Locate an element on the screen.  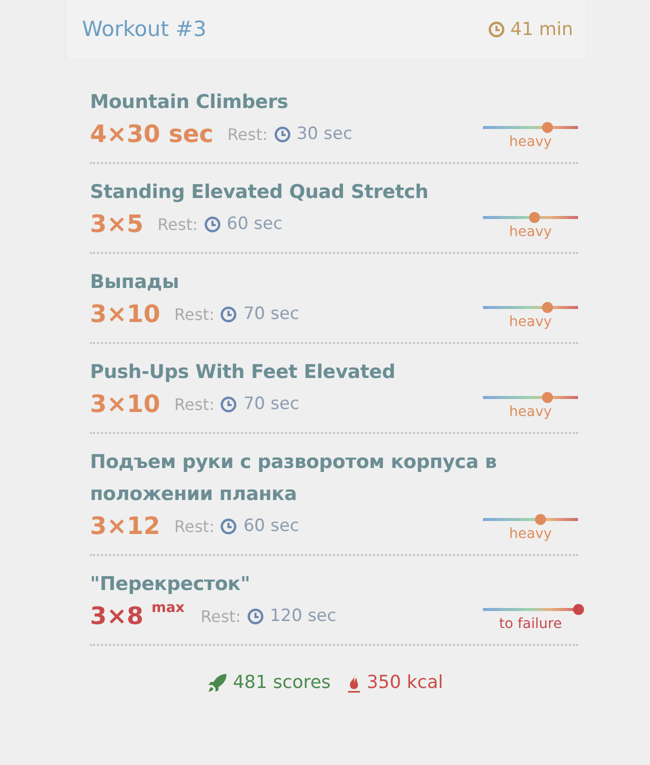
scores-text: 481 scores is located at coordinates (281, 682).